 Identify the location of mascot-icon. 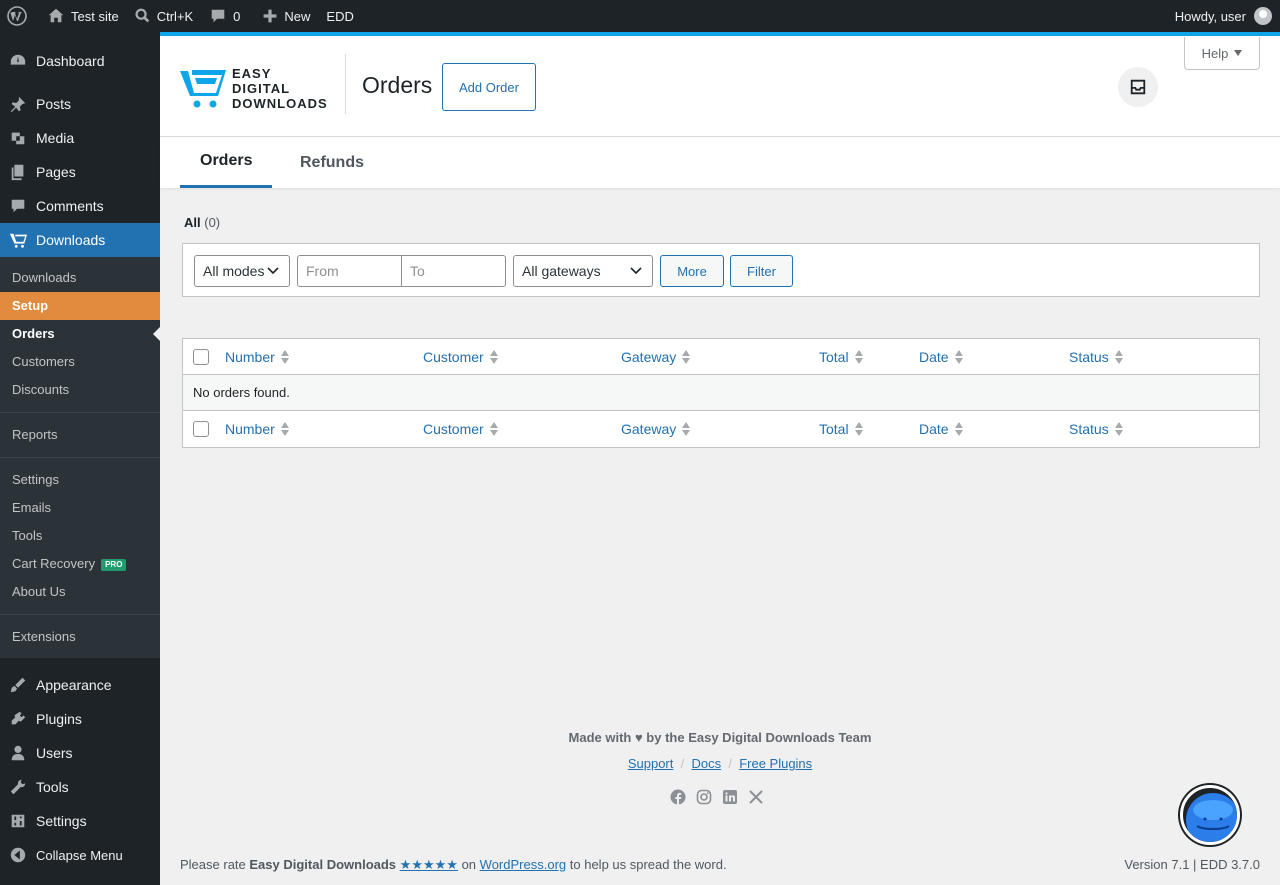
(1211, 817).